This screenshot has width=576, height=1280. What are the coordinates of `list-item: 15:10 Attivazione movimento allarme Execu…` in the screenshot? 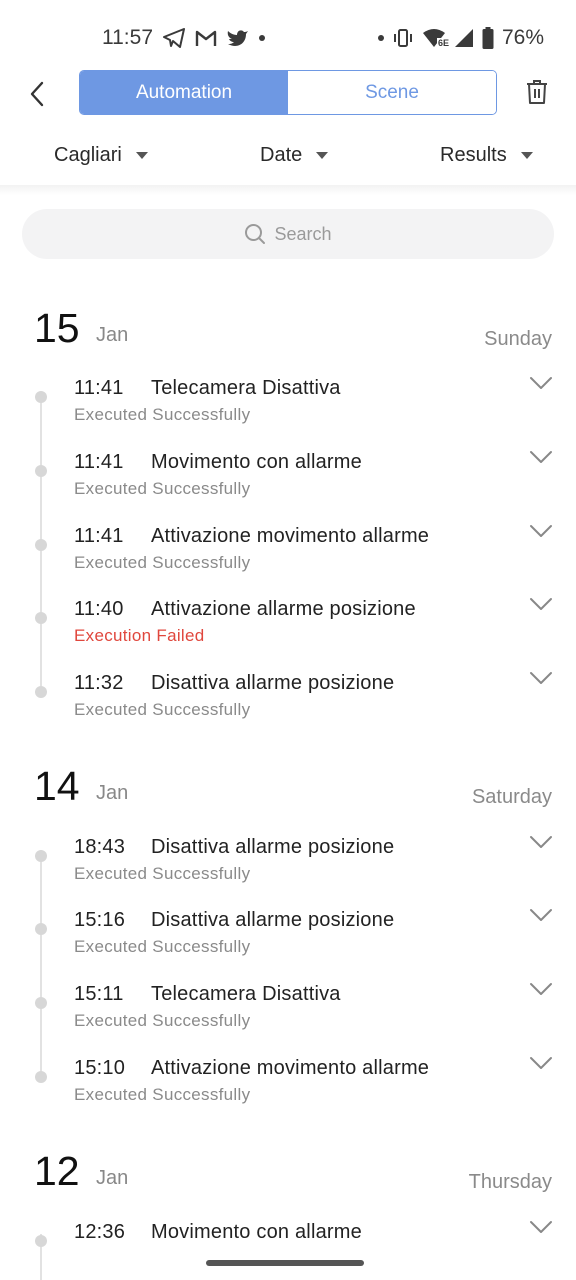 It's located at (288, 1090).